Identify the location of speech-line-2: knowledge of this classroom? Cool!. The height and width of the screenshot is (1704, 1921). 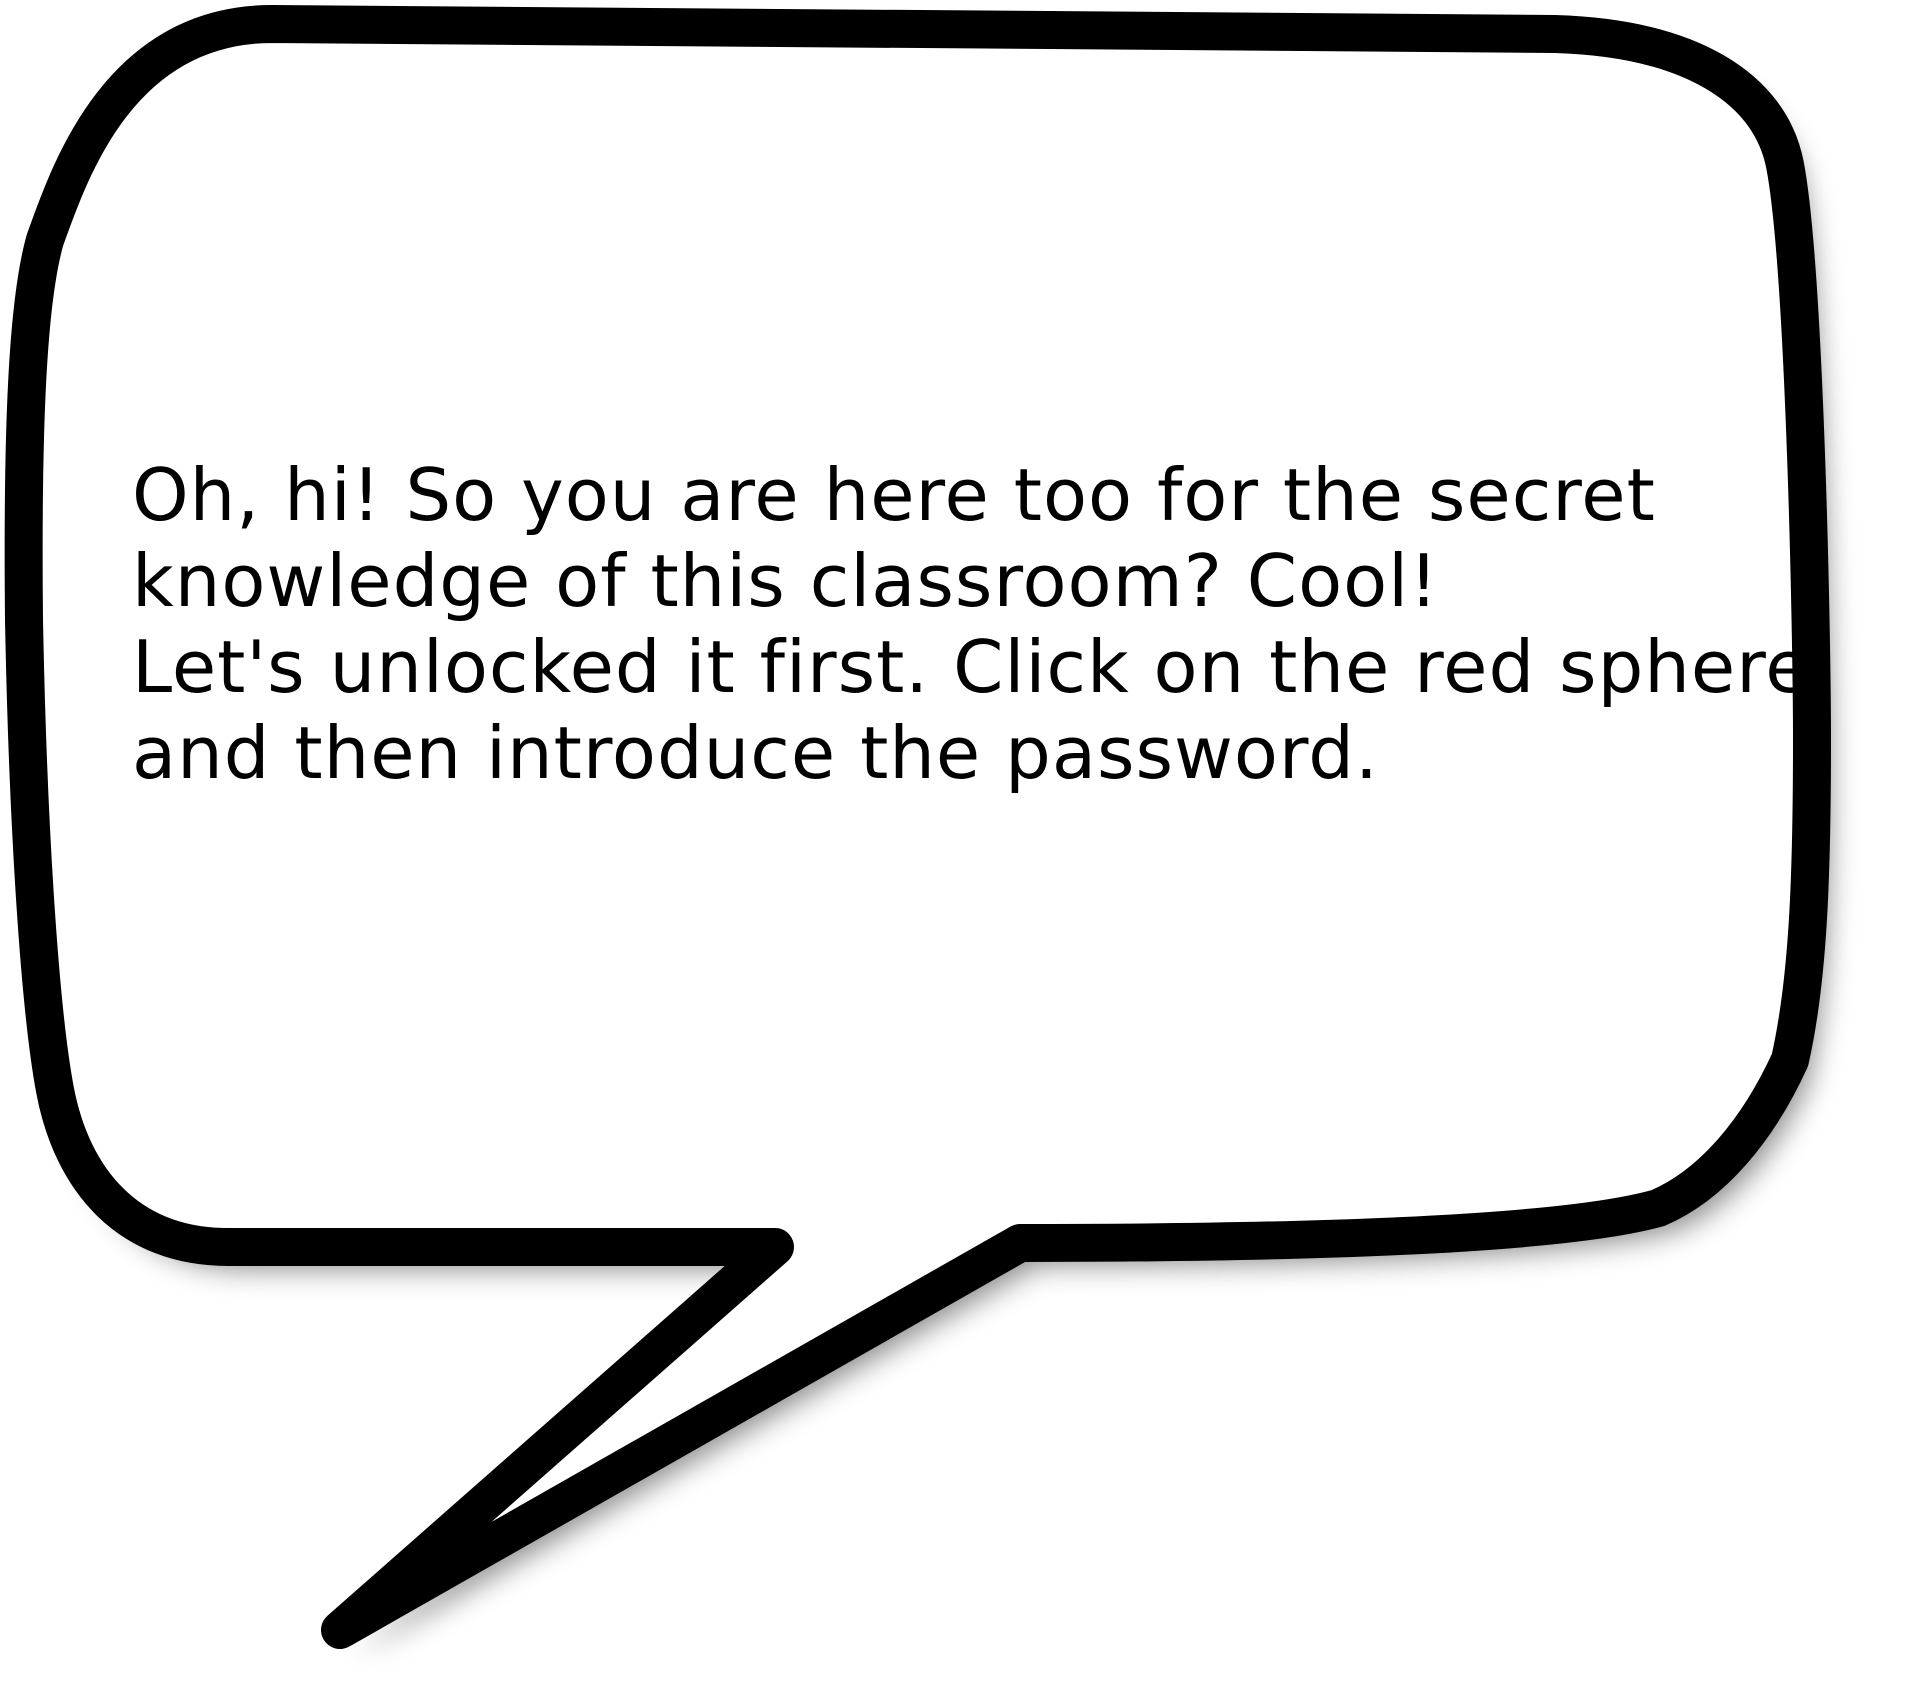
(786, 581).